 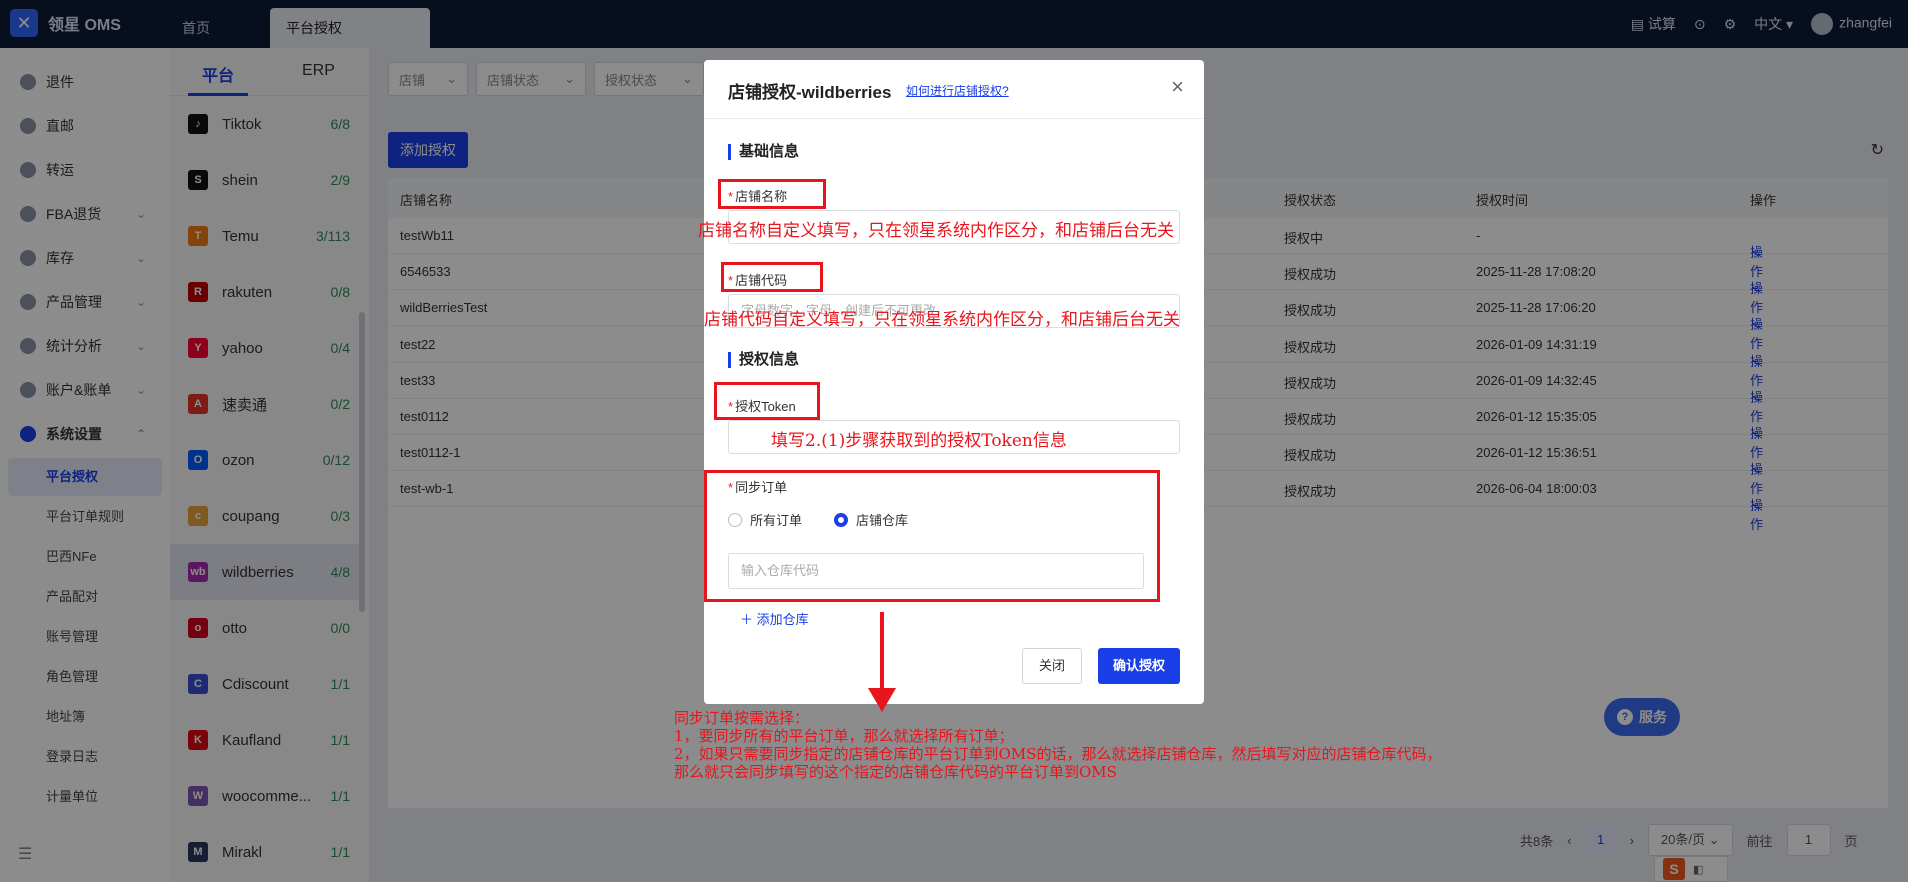 What do you see at coordinates (747, 619) in the screenshot?
I see `plus-icon: ＋` at bounding box center [747, 619].